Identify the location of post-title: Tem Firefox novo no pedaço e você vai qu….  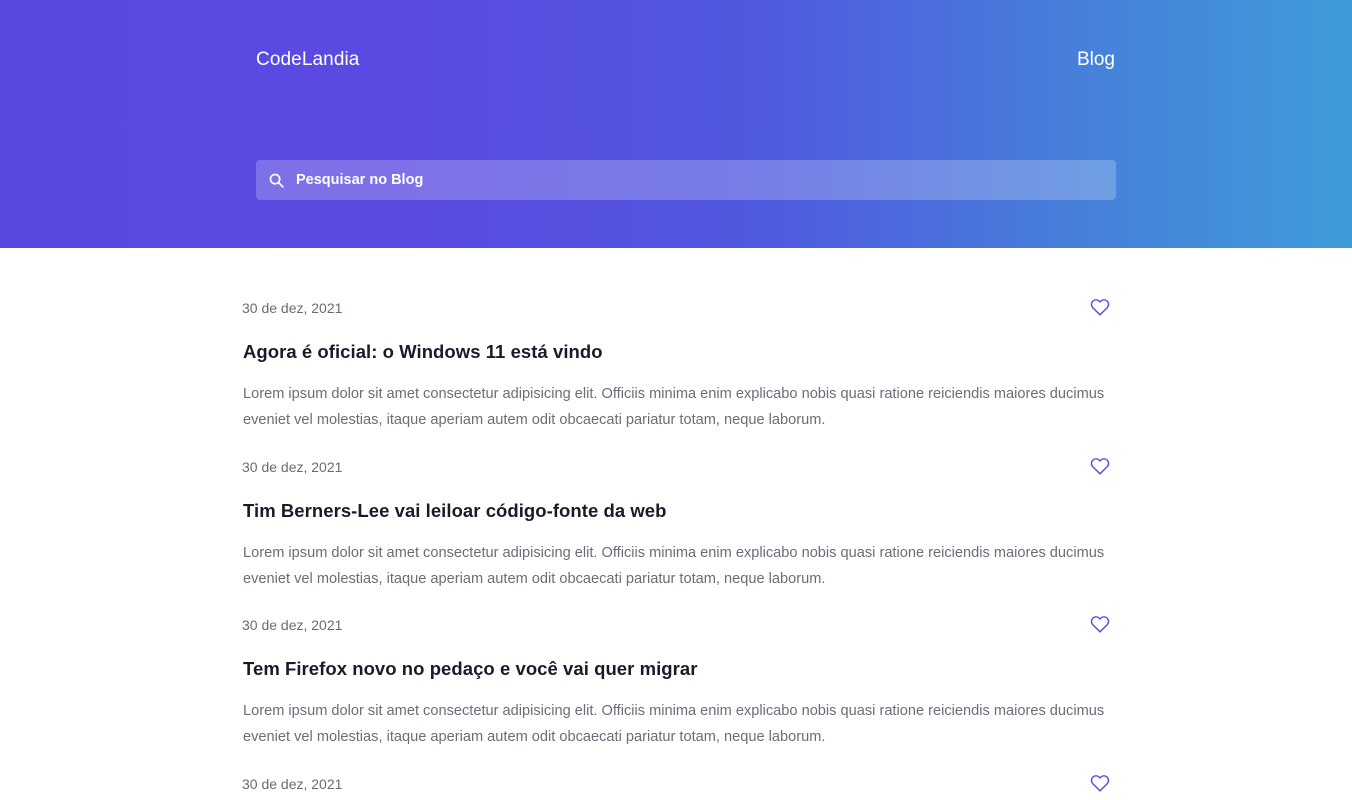
(470, 669).